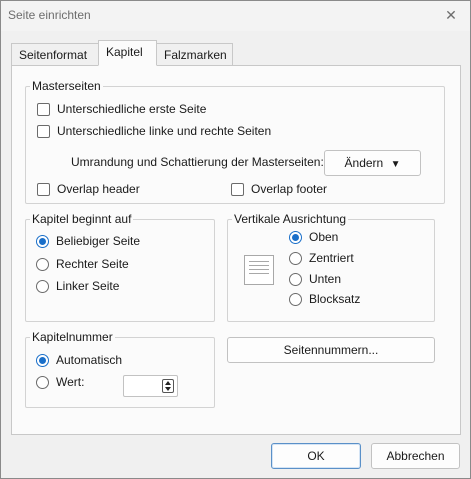 The image size is (471, 479). I want to click on change-button: Ändern ▼, so click(372, 163).